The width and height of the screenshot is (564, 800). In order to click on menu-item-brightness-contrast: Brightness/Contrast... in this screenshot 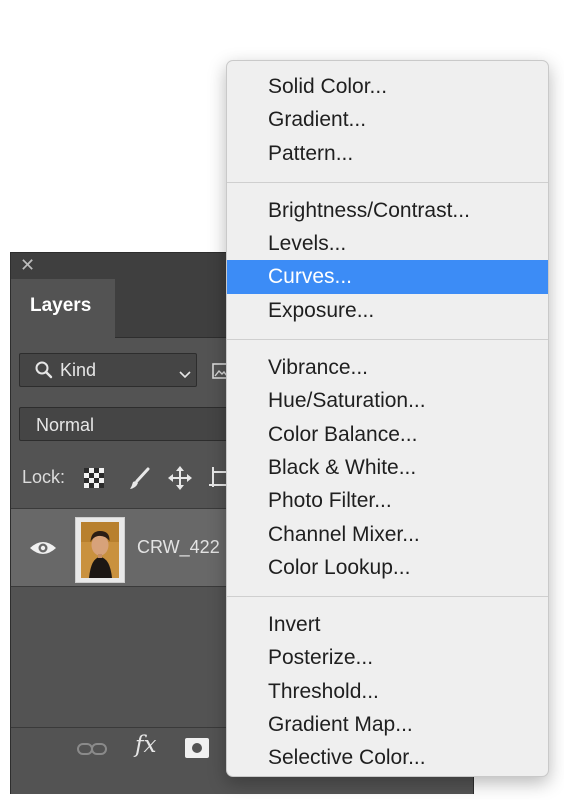, I will do `click(387, 210)`.